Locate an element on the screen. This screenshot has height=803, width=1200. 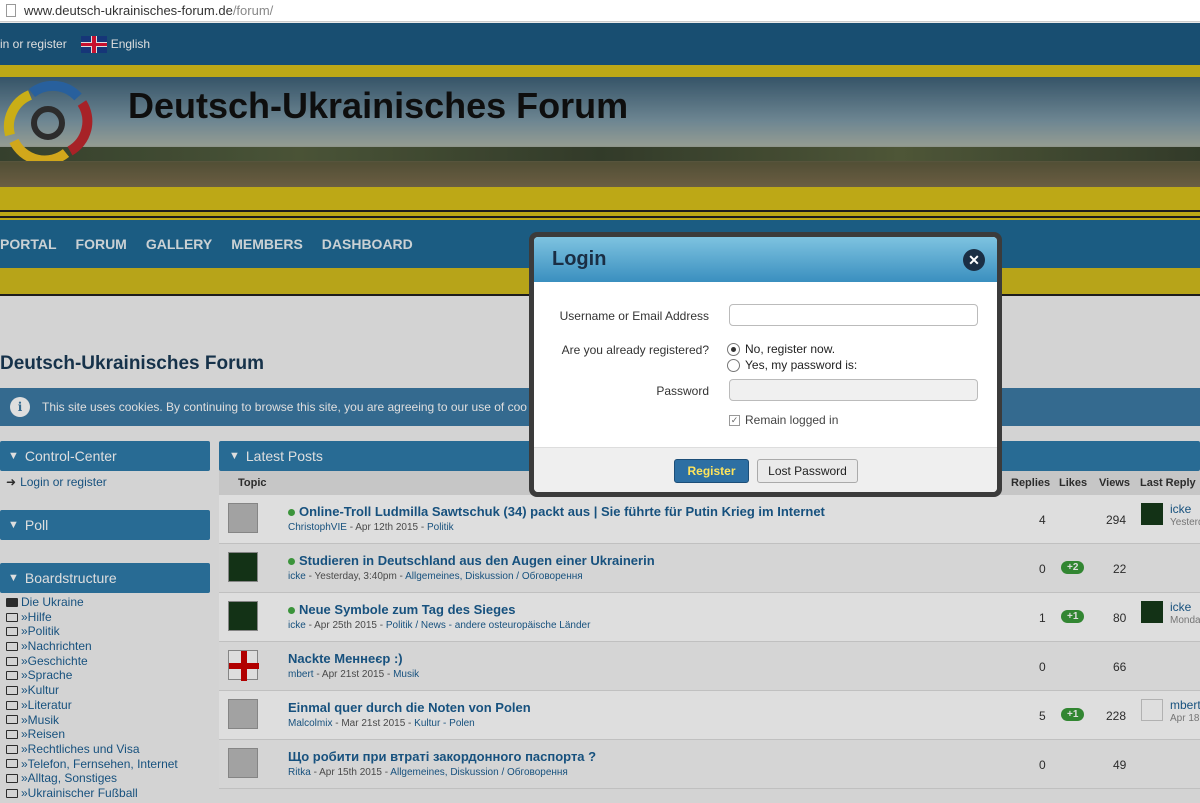
remain-logged-in-checkbox: ✓ Remain logged in is located at coordinates (783, 420).